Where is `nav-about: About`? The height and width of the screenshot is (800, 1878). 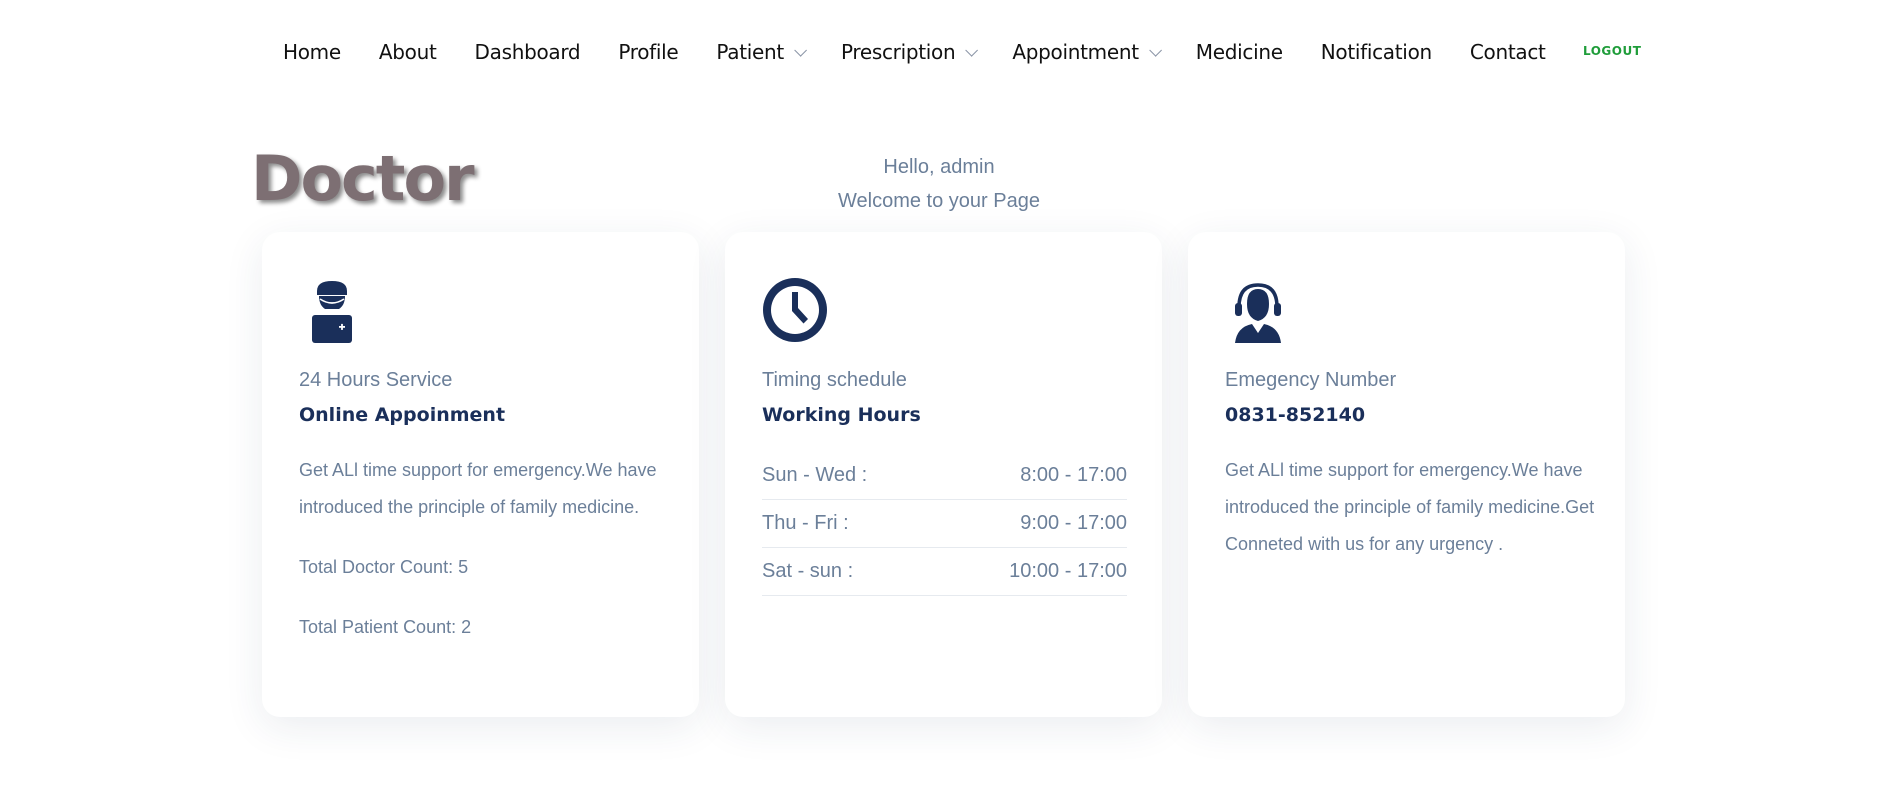
nav-about: About is located at coordinates (408, 52).